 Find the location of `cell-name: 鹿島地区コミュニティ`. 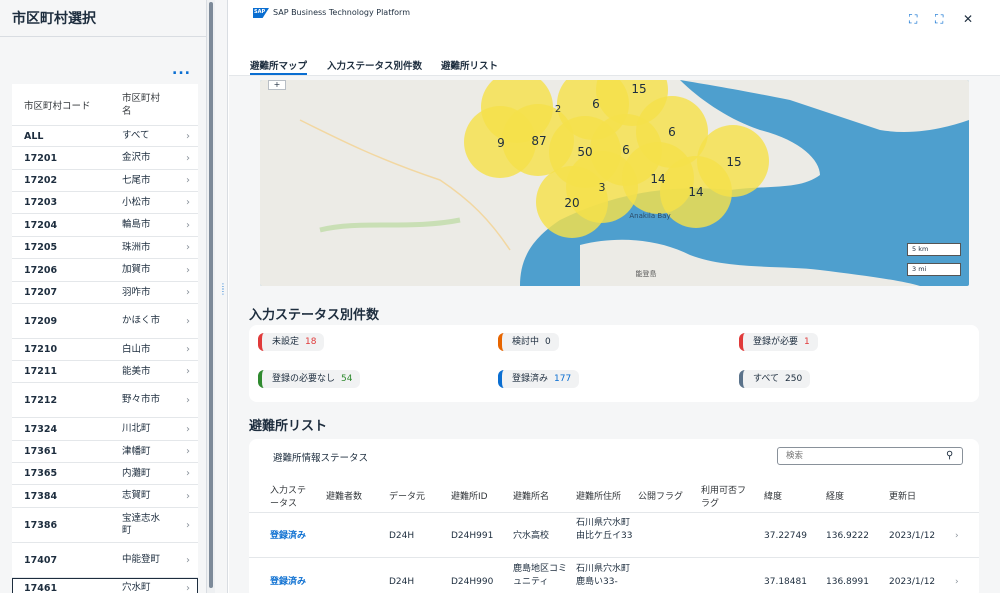

cell-name: 鹿島地区コミュニティ is located at coordinates (540, 575).